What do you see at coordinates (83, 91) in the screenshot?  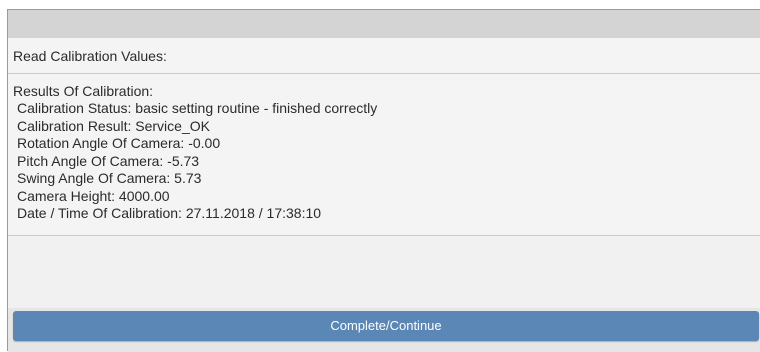 I see `results-heading: Results Of Calibration:` at bounding box center [83, 91].